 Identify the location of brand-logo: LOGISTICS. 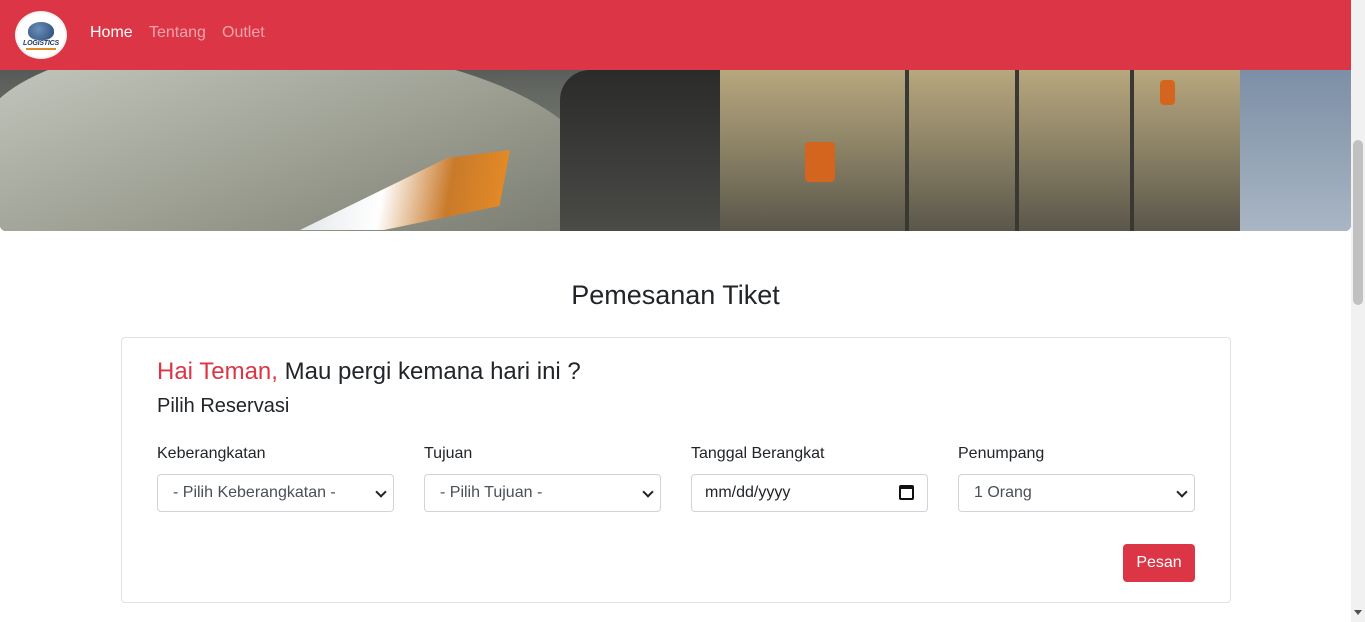
(41, 35).